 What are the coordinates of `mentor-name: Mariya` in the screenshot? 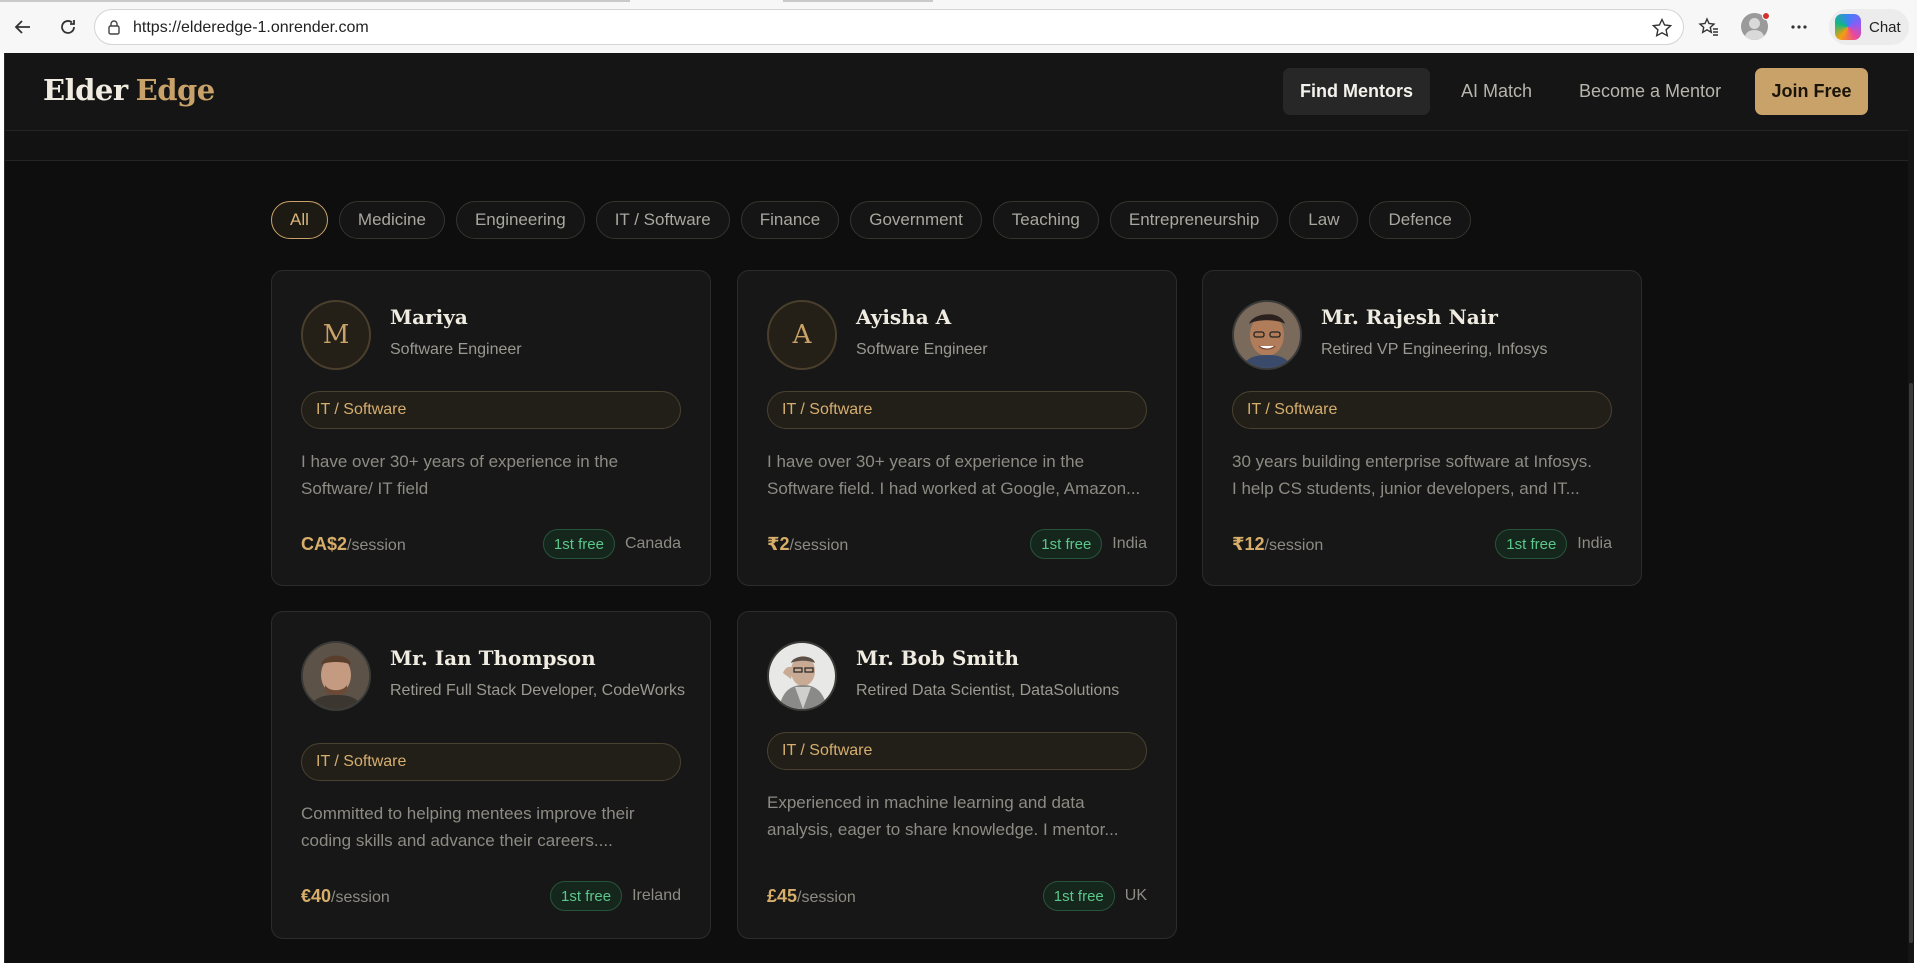 It's located at (429, 317).